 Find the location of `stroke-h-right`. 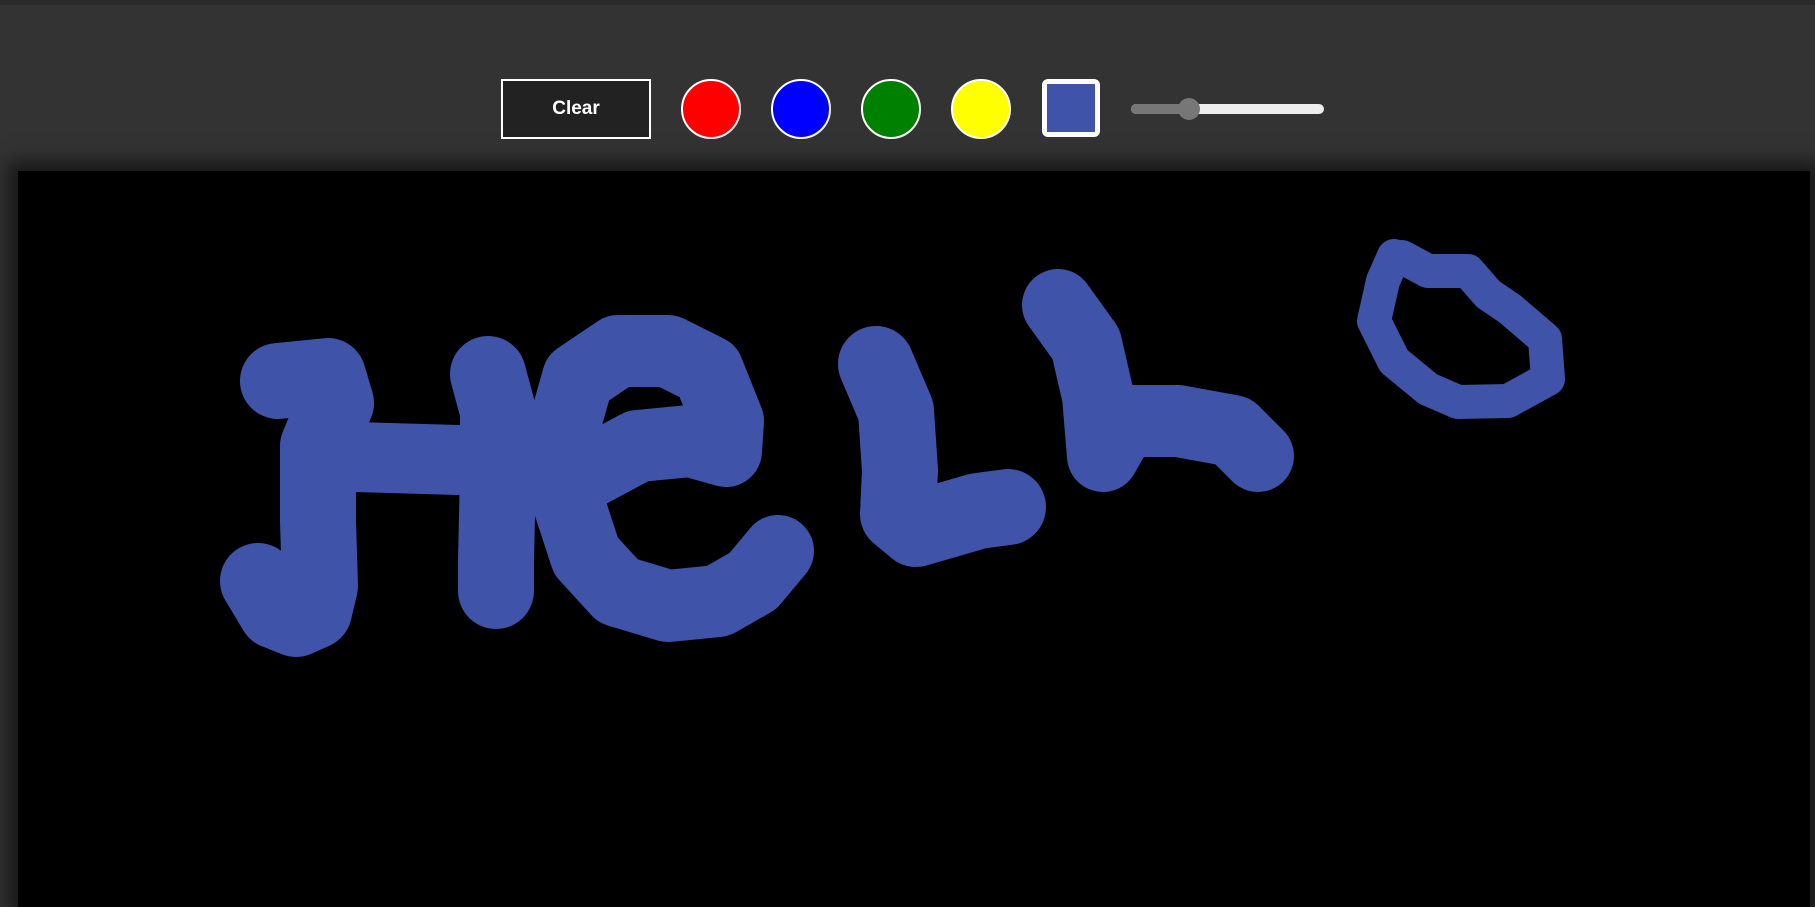

stroke-h-right is located at coordinates (493, 482).